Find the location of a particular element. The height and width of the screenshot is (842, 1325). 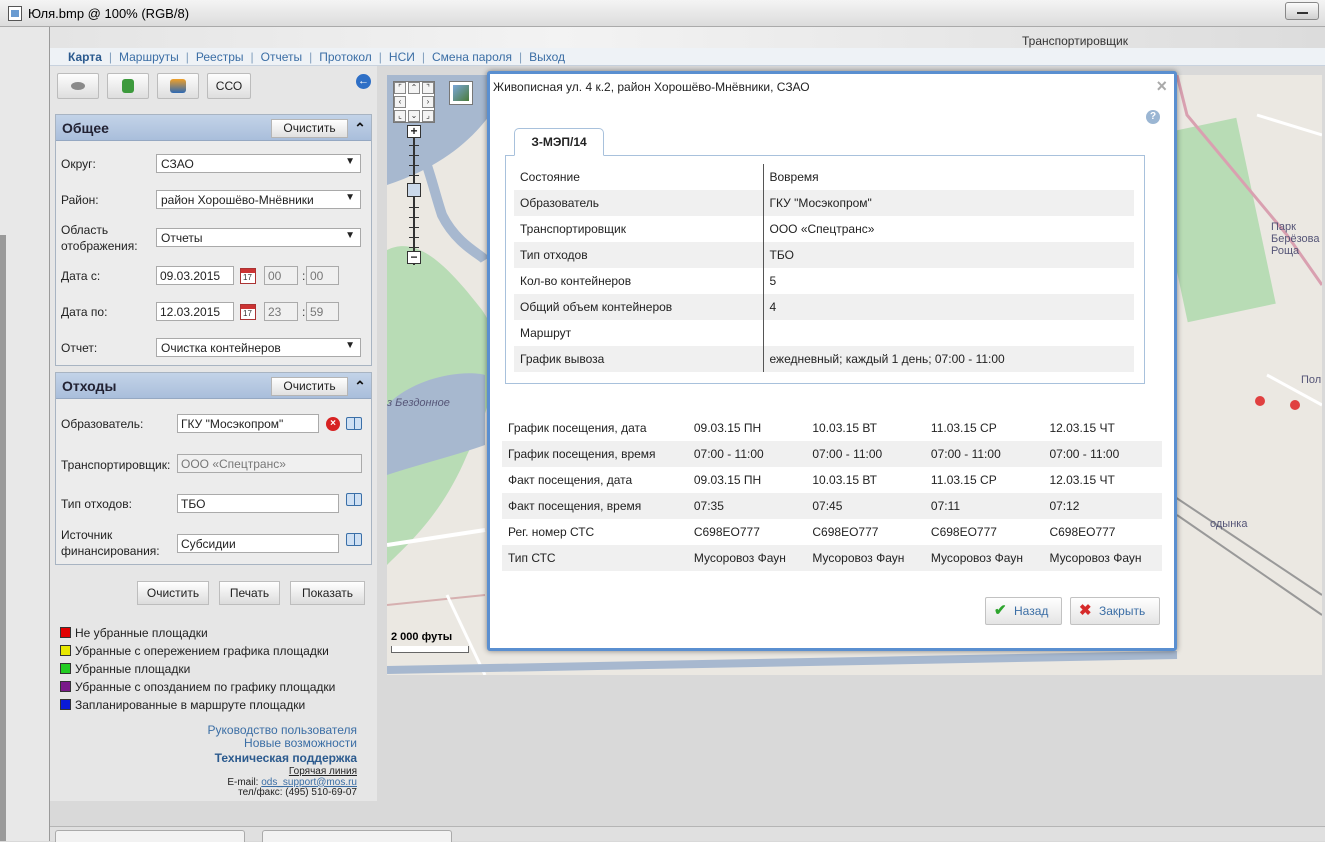

nav-nsi: НСИ is located at coordinates (402, 57).